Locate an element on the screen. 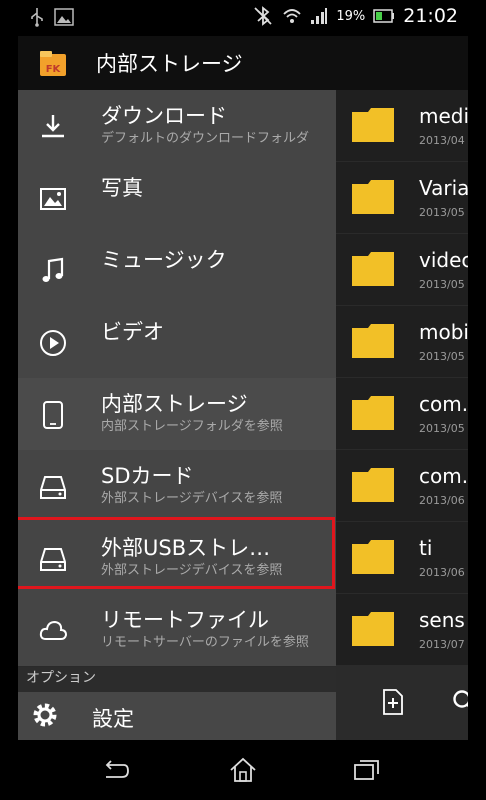 The height and width of the screenshot is (800, 486). file-row: com. 2013/05 is located at coordinates (402, 414).